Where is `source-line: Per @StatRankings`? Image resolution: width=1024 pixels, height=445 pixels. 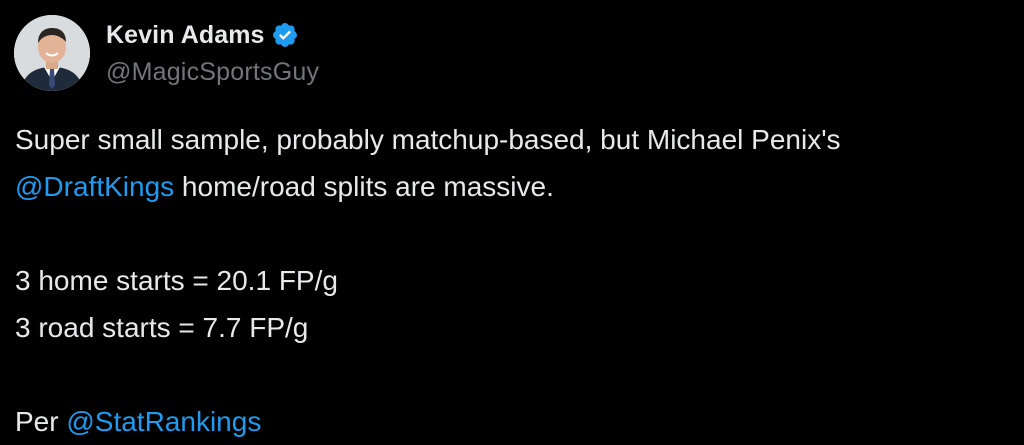 source-line: Per @StatRankings is located at coordinates (512, 421).